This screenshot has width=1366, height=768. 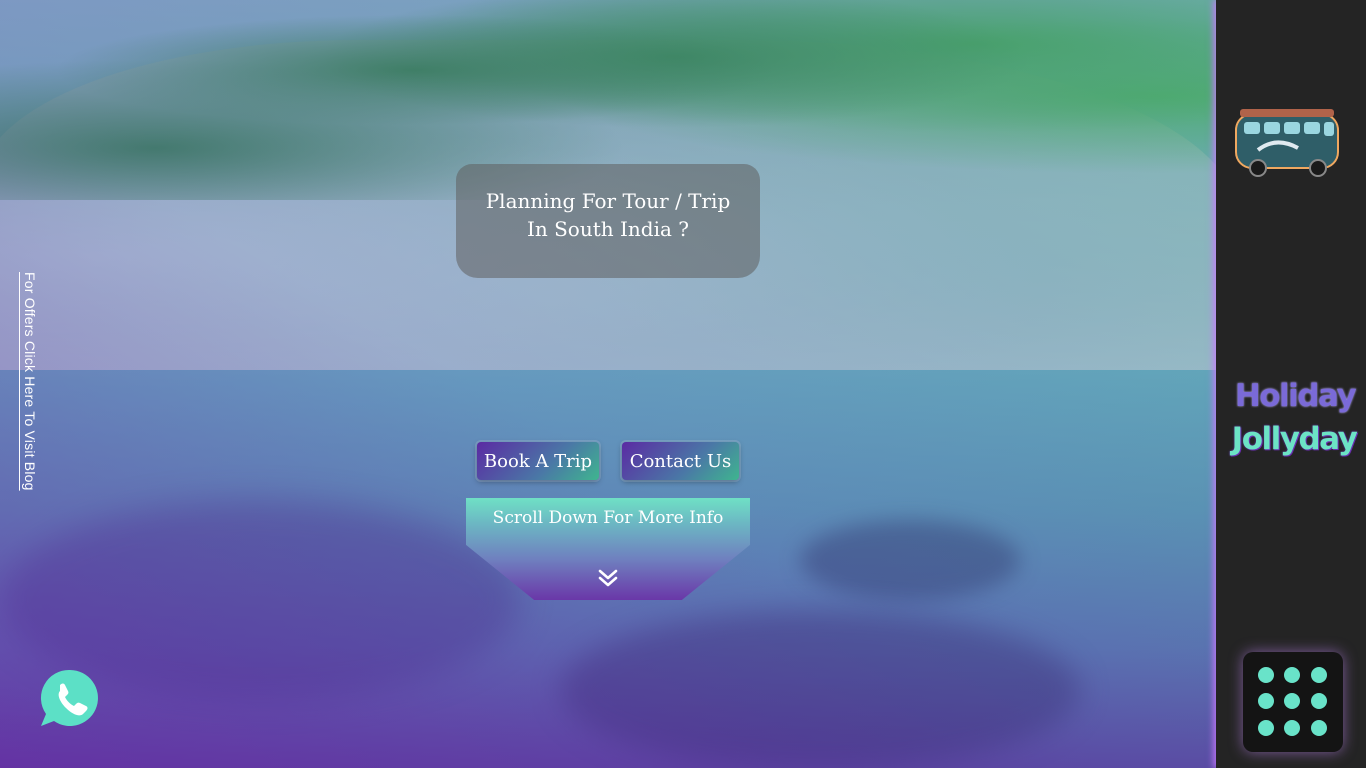 What do you see at coordinates (608, 518) in the screenshot?
I see `scroll-down-label: Scroll Down For More Info` at bounding box center [608, 518].